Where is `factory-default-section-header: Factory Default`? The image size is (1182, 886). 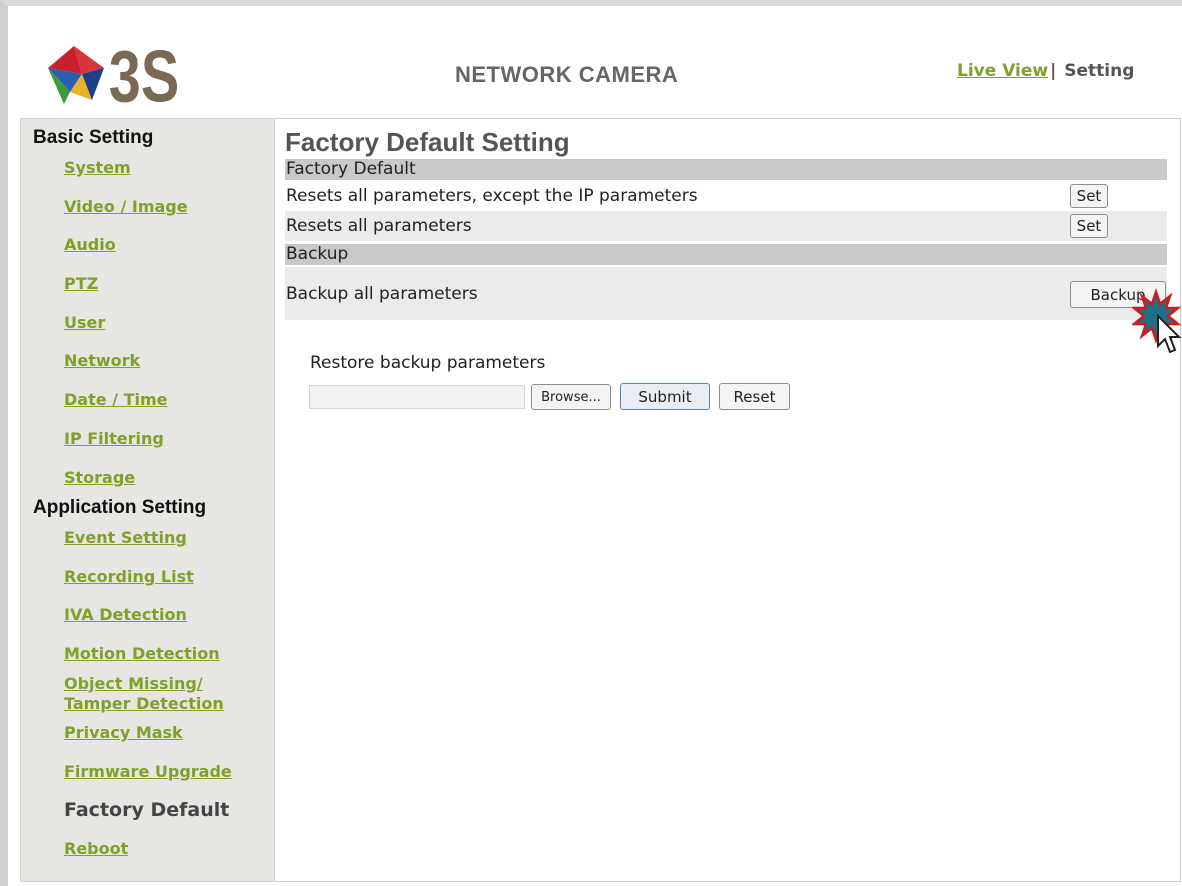
factory-default-section-header: Factory Default is located at coordinates (726, 169).